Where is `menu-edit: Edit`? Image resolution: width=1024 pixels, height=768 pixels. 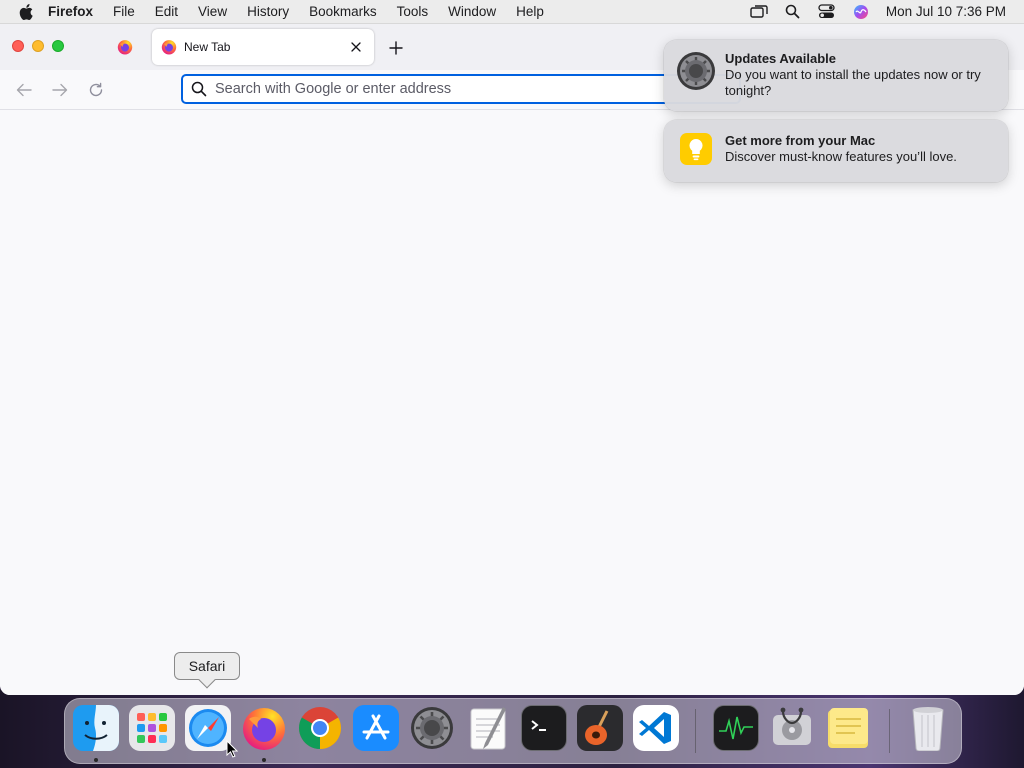
menu-edit: Edit is located at coordinates (166, 11).